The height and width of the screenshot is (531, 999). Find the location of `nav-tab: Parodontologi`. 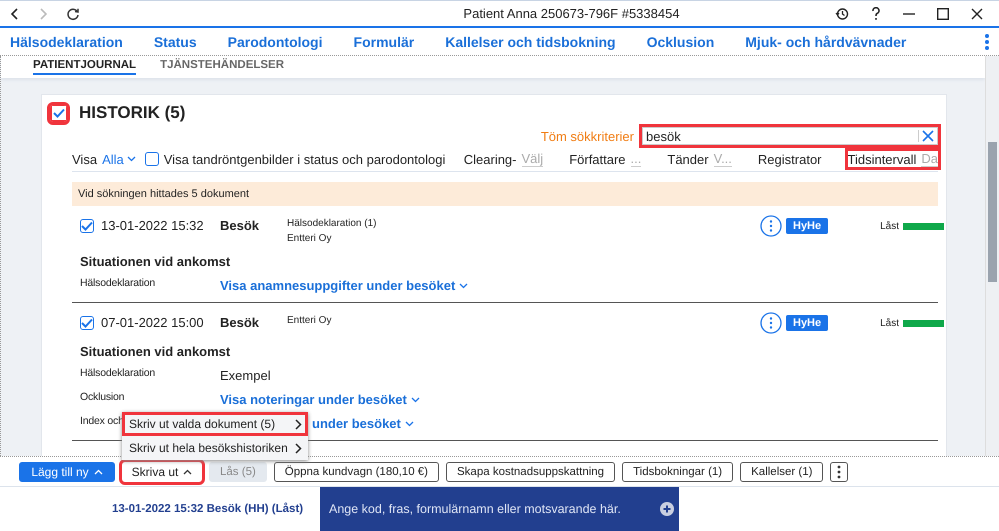

nav-tab: Parodontologi is located at coordinates (275, 42).